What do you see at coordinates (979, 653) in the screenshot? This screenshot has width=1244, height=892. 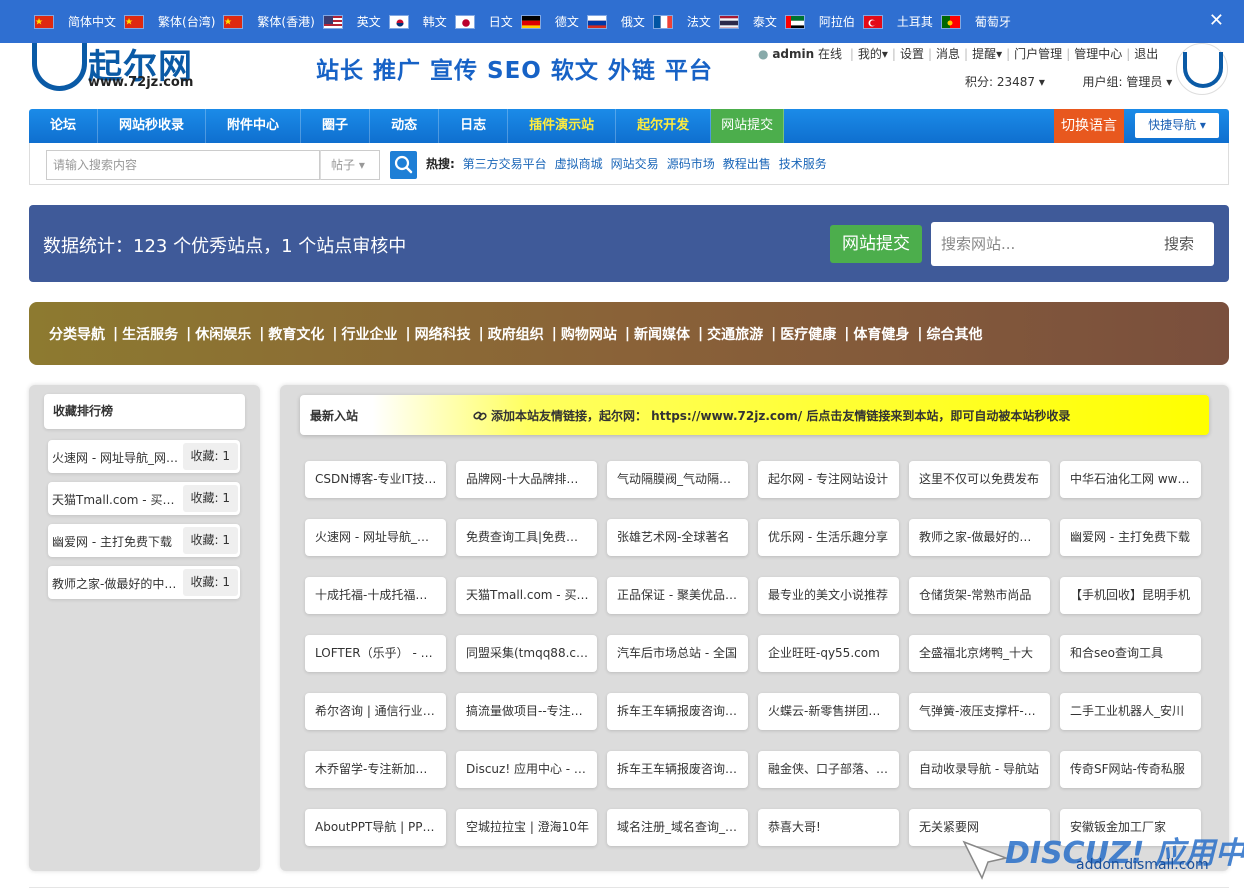 I see `site-tile: 全盛福北京烤鸭_十大` at bounding box center [979, 653].